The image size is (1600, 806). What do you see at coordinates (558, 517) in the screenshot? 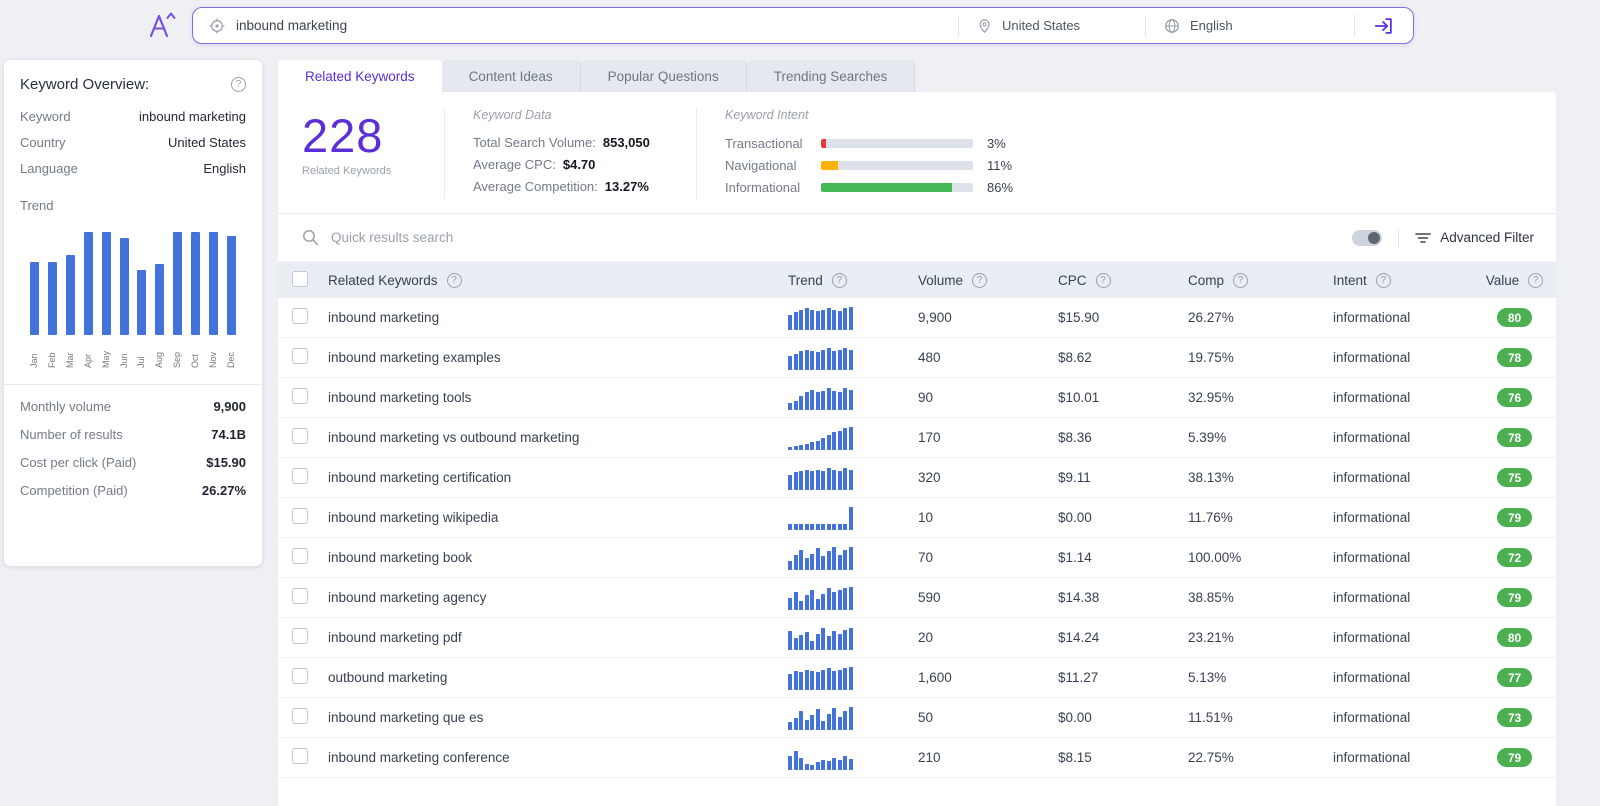
I see `keyword-cell: inbound marketing wikipedia` at bounding box center [558, 517].